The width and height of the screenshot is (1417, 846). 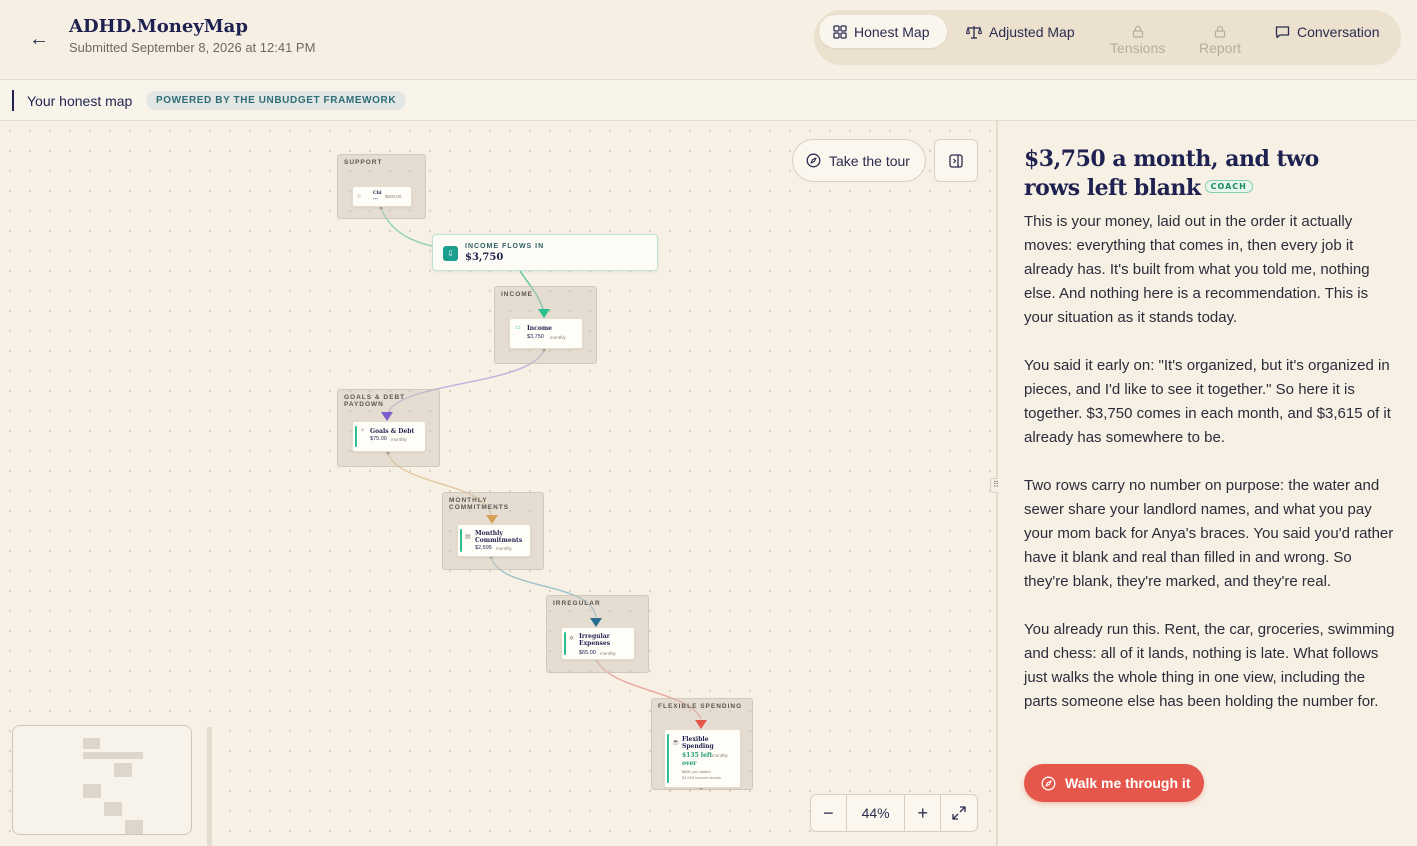 I want to click on tab-tensions: Tensions, so click(x=1137, y=40).